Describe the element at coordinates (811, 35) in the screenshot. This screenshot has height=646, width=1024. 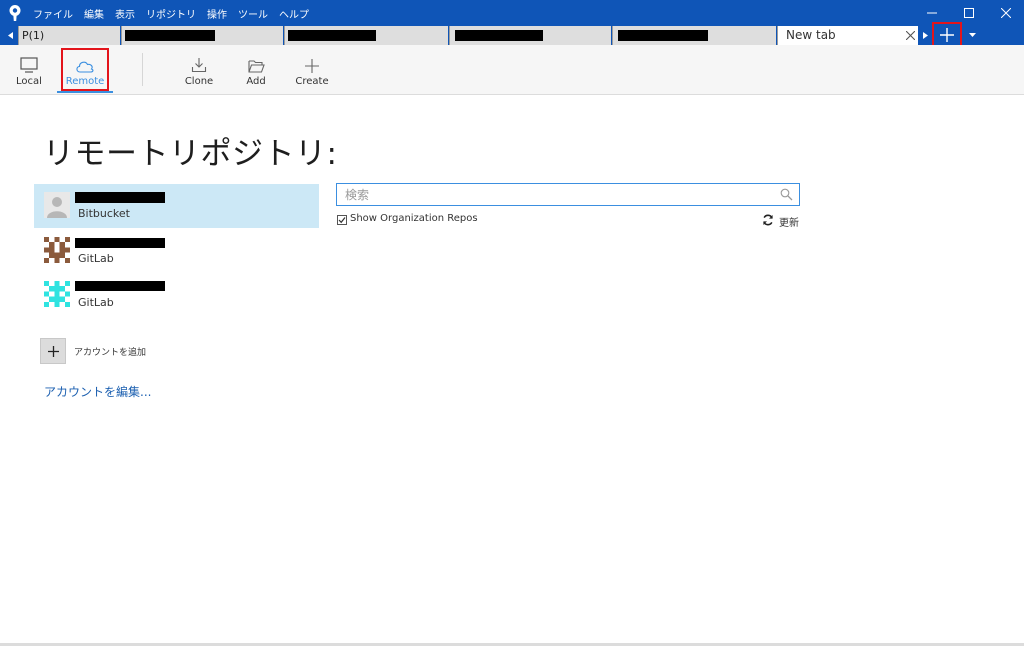
I see `tab-label: New tab` at that location.